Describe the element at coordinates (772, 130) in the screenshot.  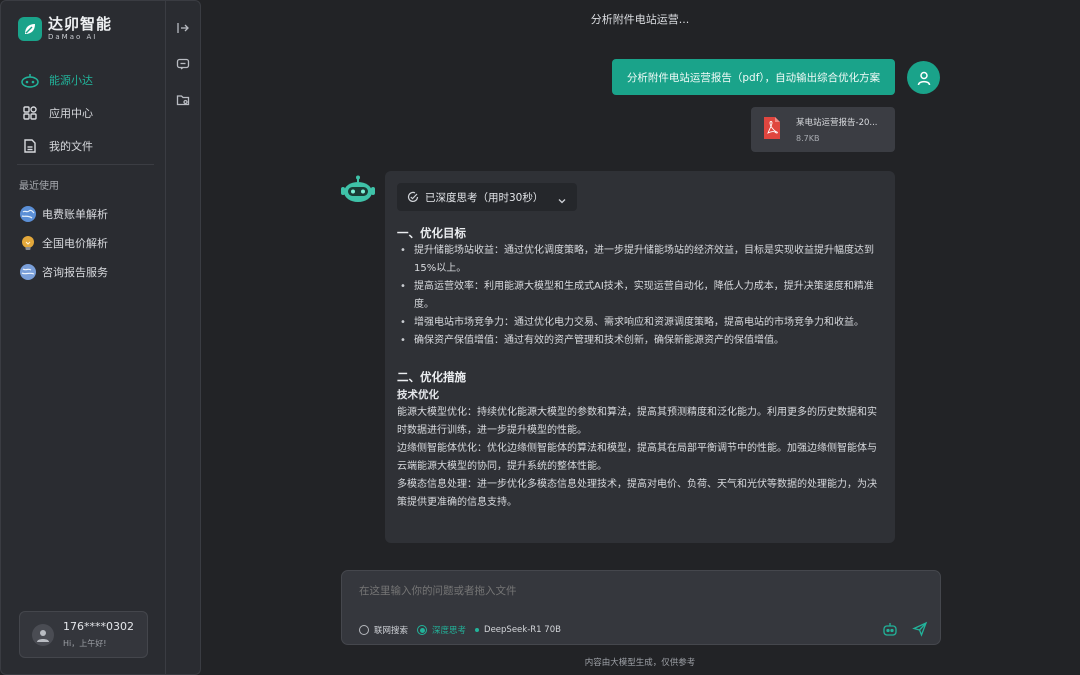
I see `pdf-icon` at that location.